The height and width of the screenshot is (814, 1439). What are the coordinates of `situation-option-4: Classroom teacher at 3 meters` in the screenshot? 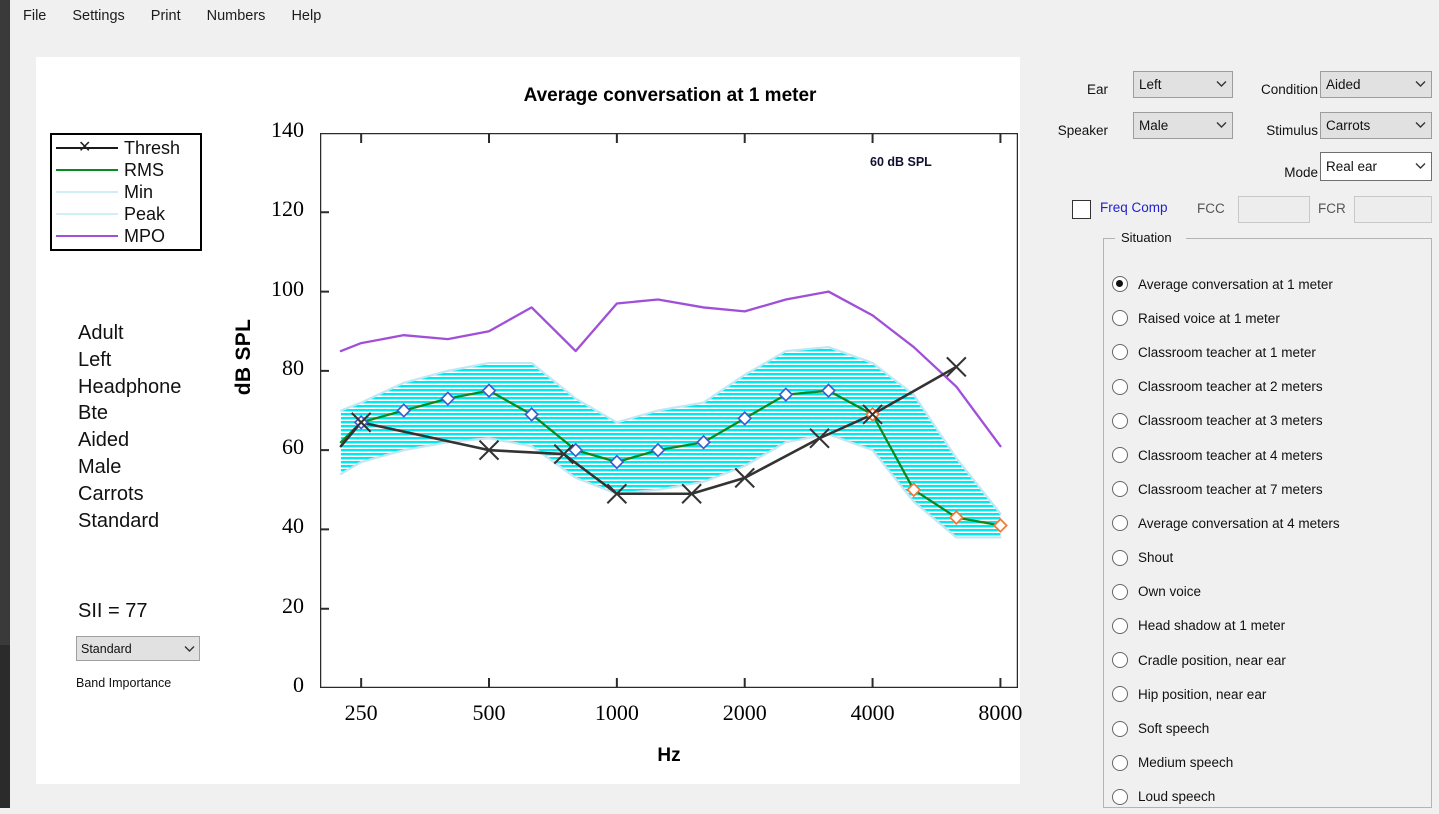 It's located at (1272, 421).